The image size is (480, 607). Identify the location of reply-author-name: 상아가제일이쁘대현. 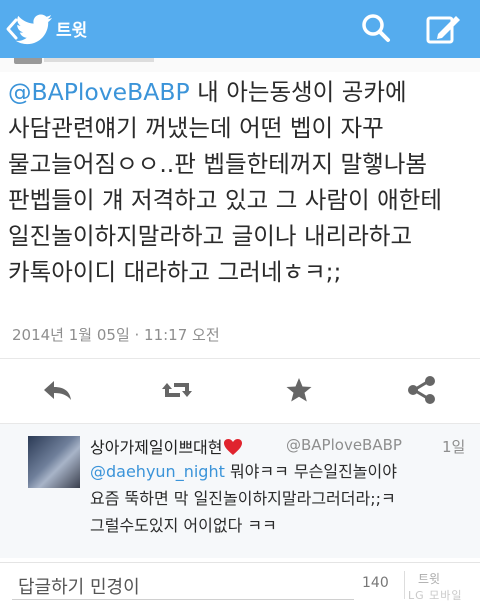
(166, 446).